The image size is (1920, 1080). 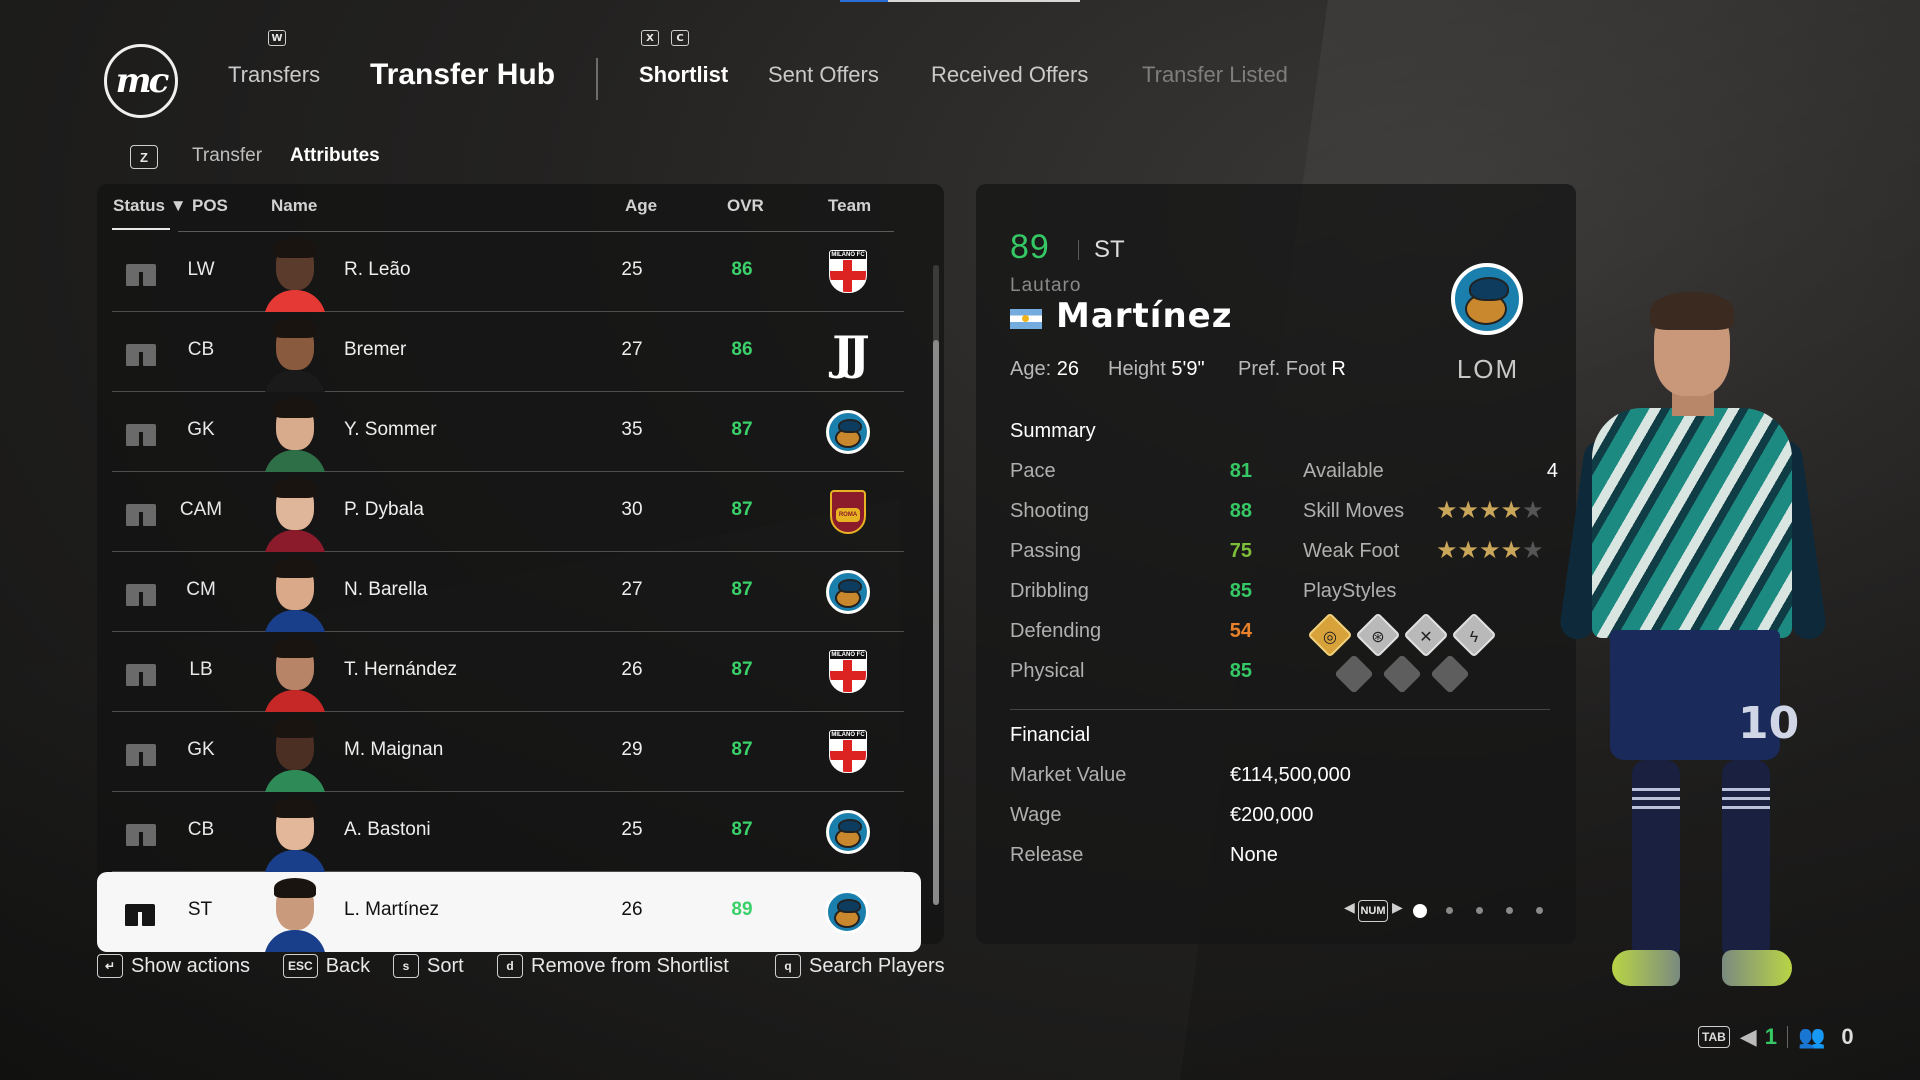 I want to click on column-header-status: Status ▼, so click(x=150, y=206).